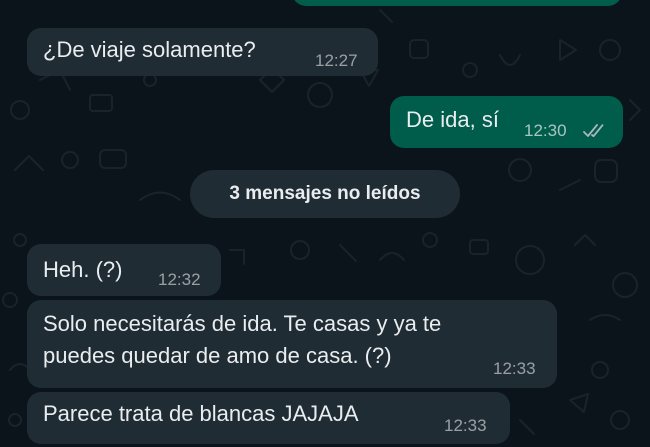  Describe the element at coordinates (83, 269) in the screenshot. I see `message-text: Heh. (?)` at that location.